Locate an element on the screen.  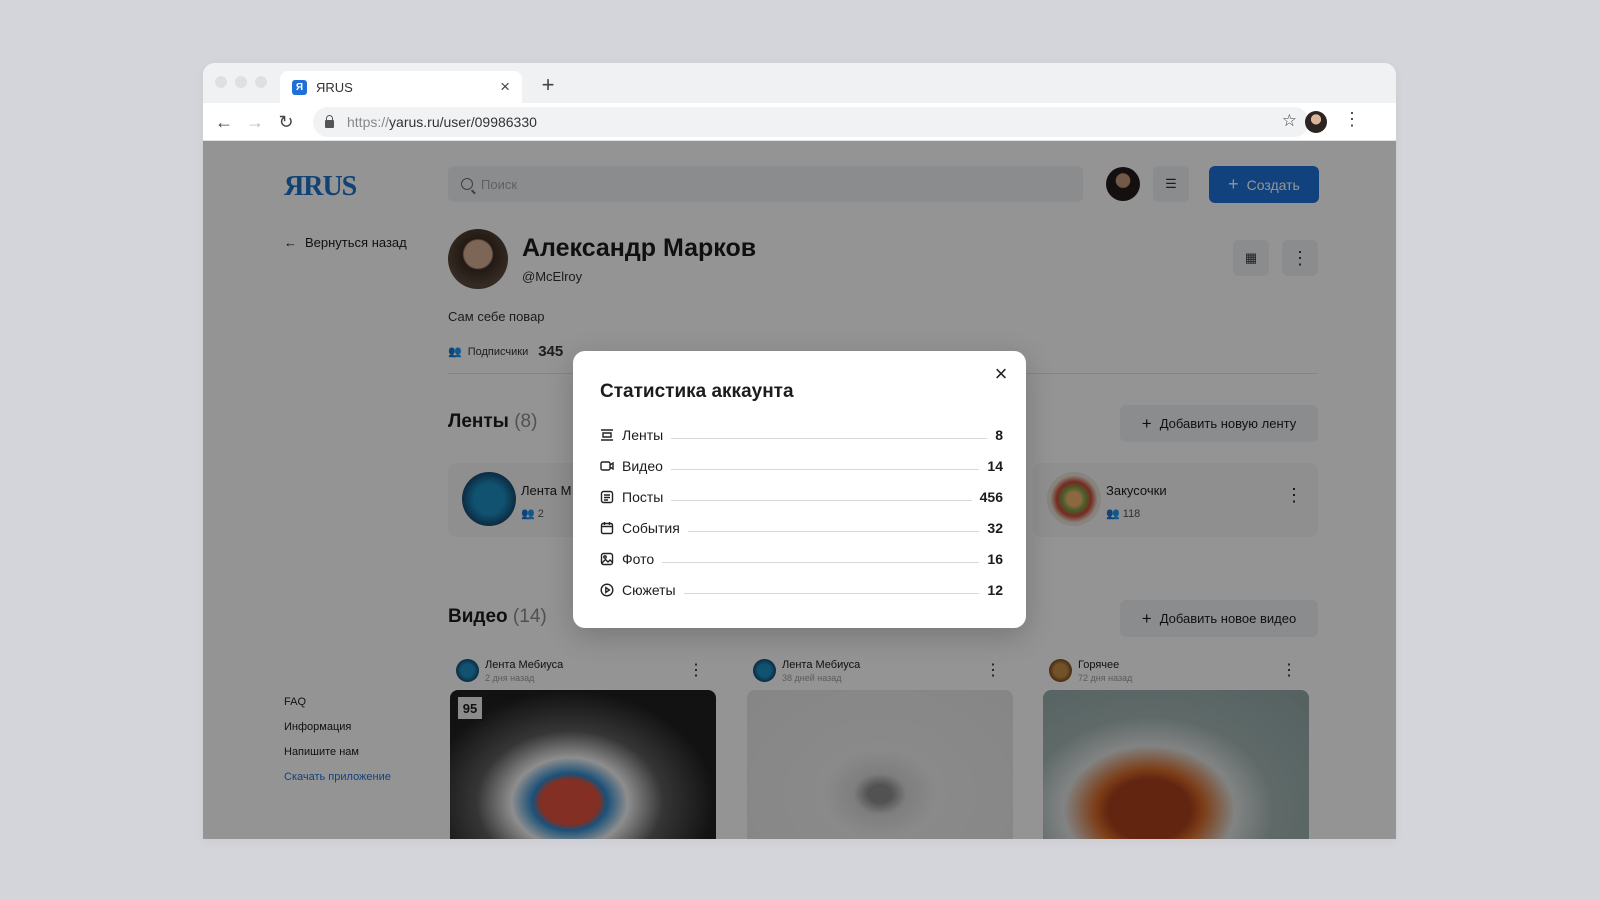
stories-icon is located at coordinates (607, 590).